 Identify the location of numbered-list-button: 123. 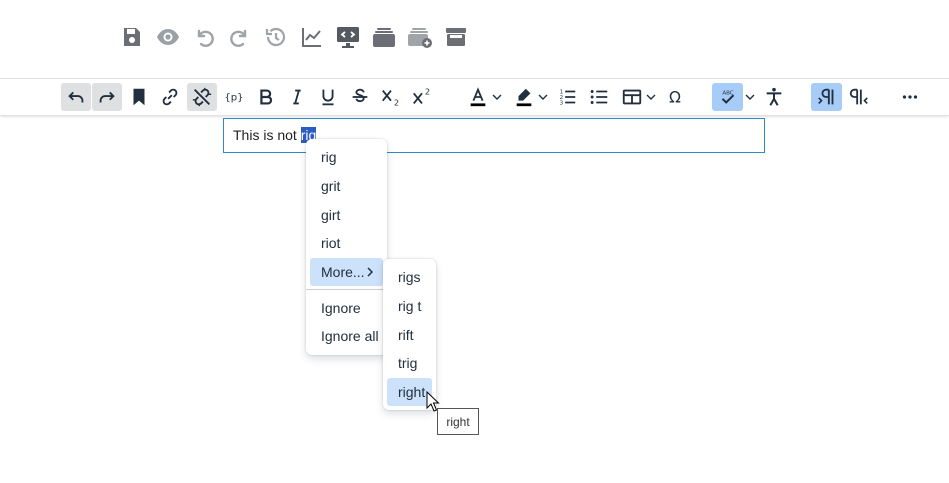
(567, 97).